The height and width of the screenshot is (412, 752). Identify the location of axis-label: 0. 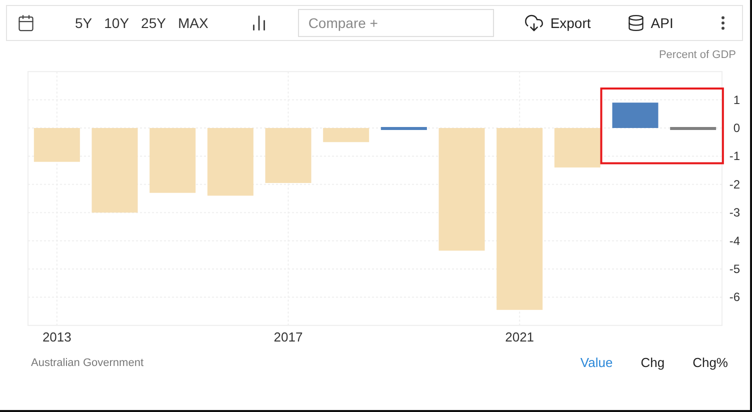
(736, 128).